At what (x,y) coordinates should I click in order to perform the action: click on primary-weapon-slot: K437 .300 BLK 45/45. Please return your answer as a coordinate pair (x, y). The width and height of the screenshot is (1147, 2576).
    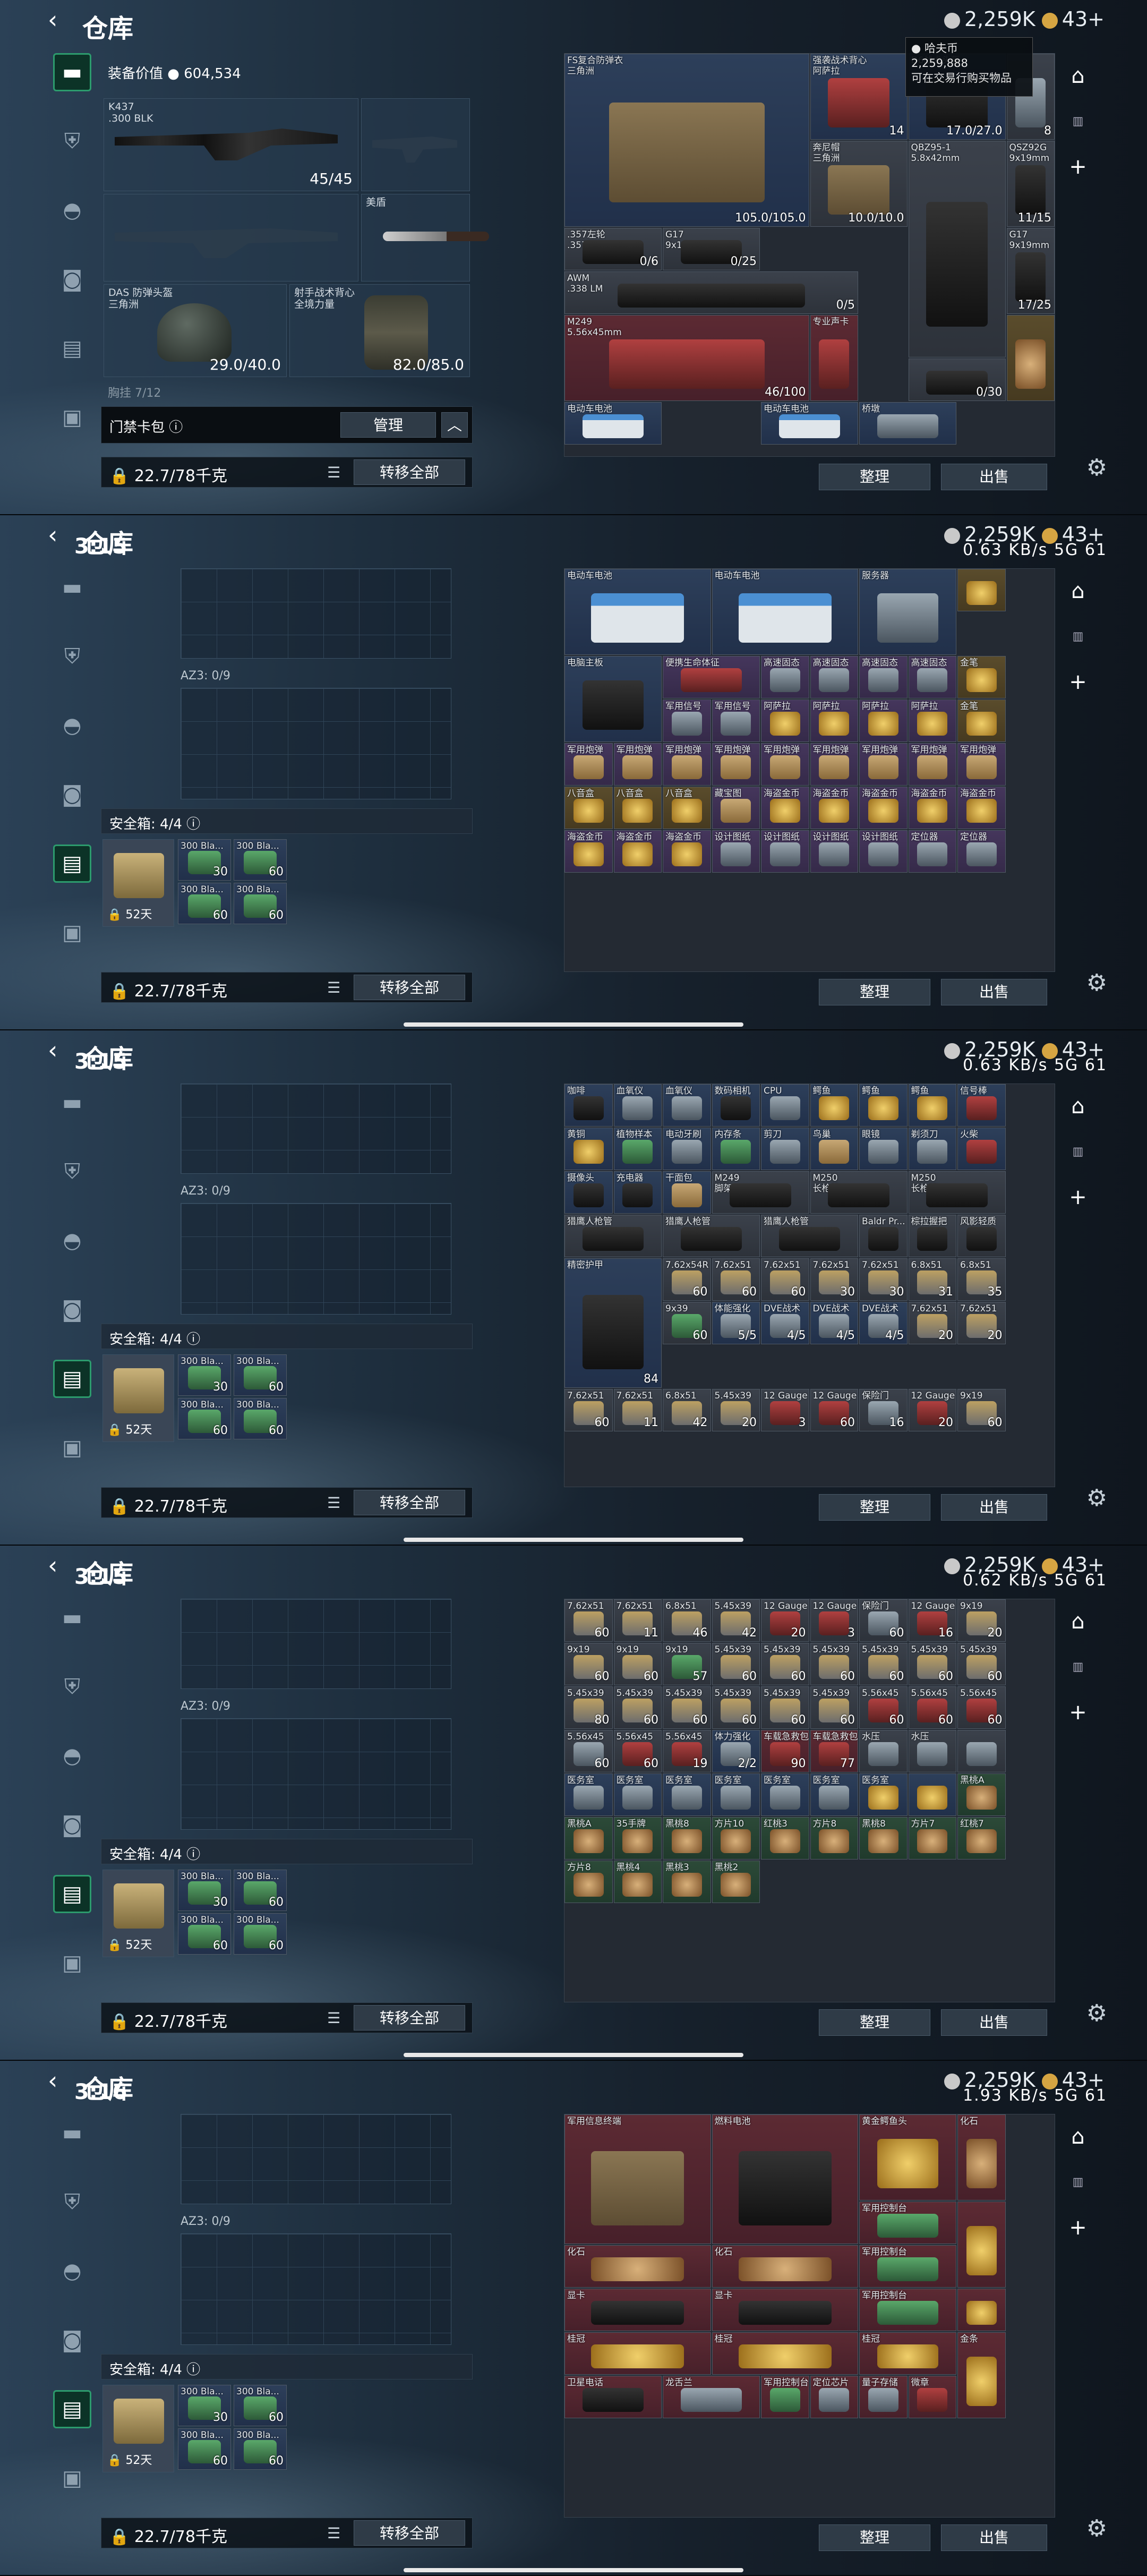
    Looking at the image, I should click on (231, 145).